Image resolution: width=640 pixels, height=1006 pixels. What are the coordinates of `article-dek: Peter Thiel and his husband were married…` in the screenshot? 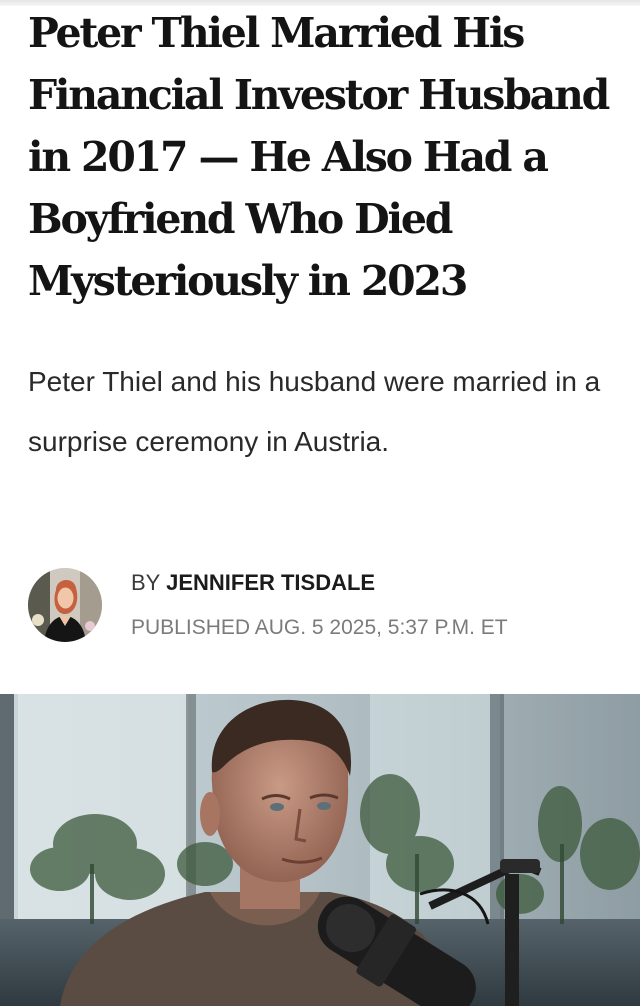 It's located at (314, 411).